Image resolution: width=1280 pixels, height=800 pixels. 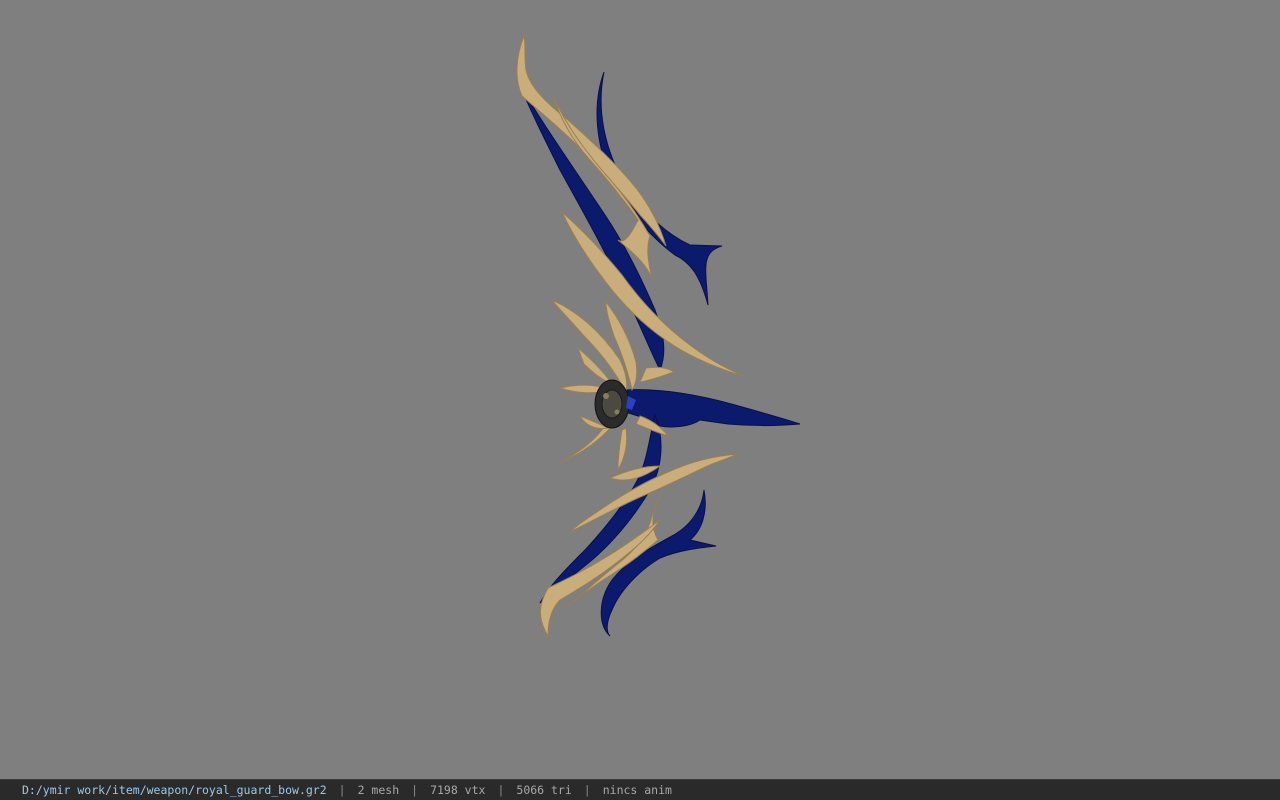 What do you see at coordinates (544, 790) in the screenshot?
I see `triangle-count: 5066 tri` at bounding box center [544, 790].